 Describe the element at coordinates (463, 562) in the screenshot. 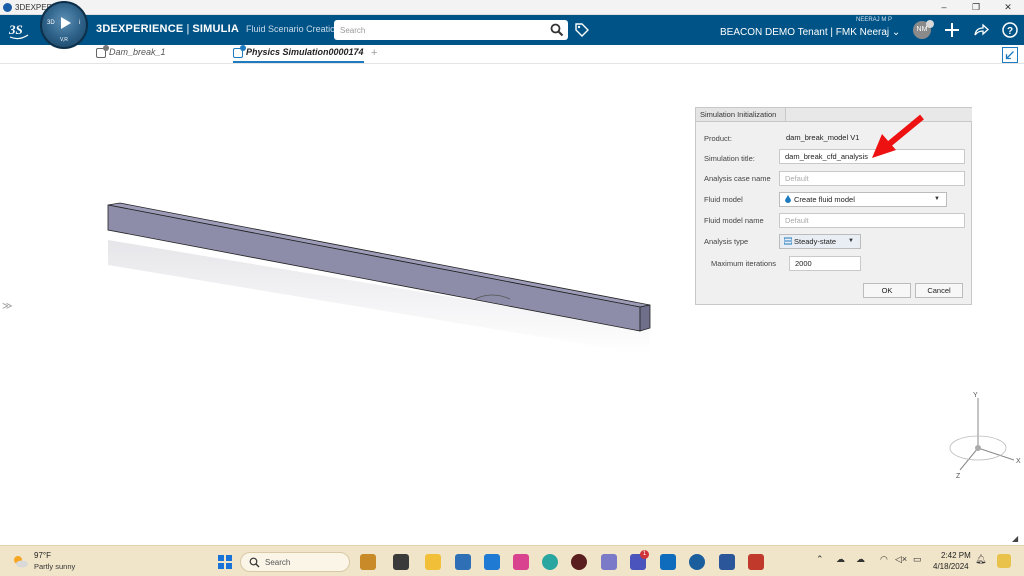

I see `calendar-icon` at that location.